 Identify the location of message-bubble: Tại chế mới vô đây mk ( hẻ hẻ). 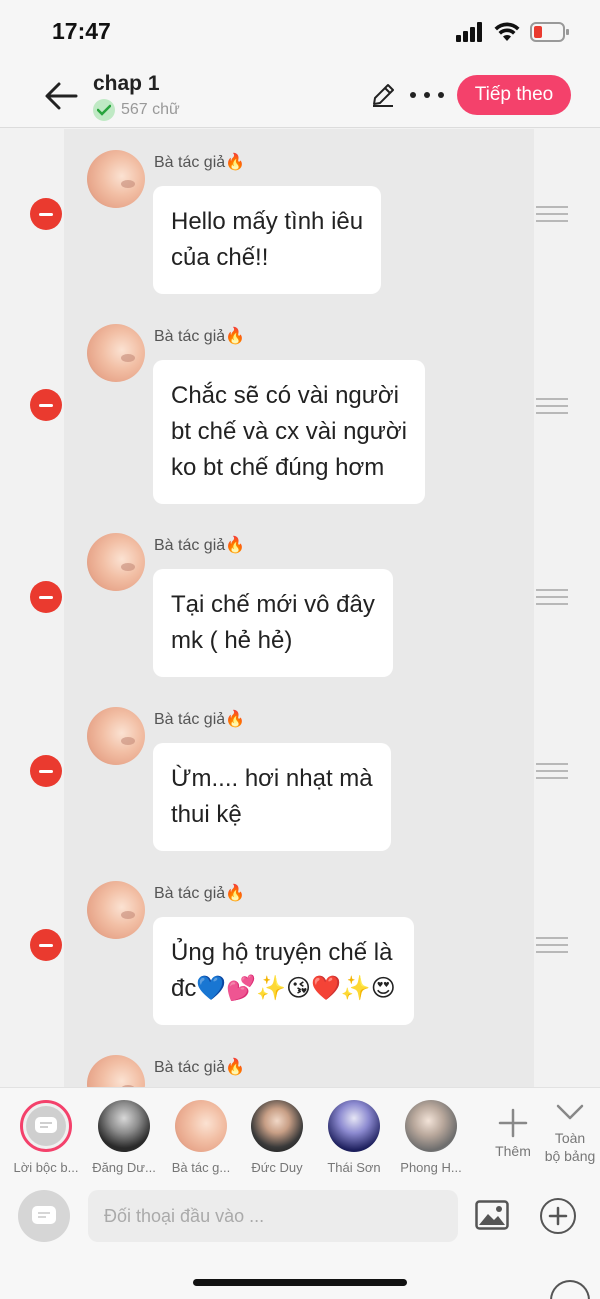
(273, 623).